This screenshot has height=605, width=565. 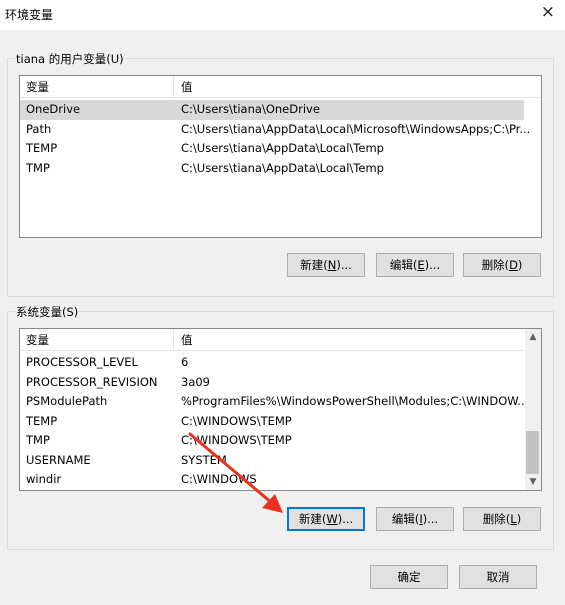 What do you see at coordinates (409, 577) in the screenshot?
I see `ok-button: 确定` at bounding box center [409, 577].